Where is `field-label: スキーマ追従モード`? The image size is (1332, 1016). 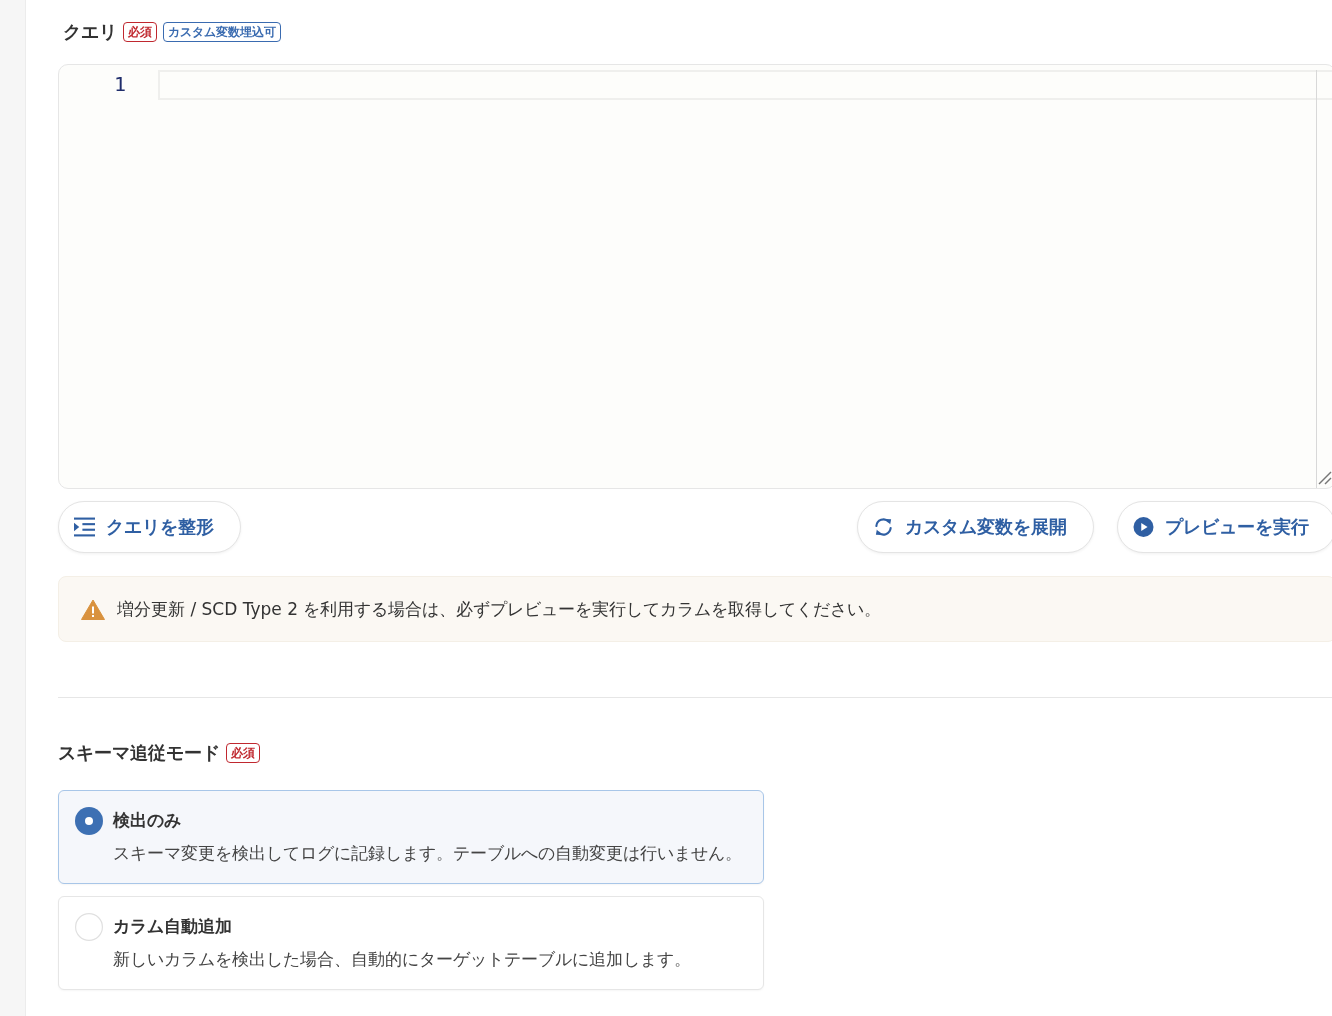
field-label: スキーマ追従モード is located at coordinates (139, 753).